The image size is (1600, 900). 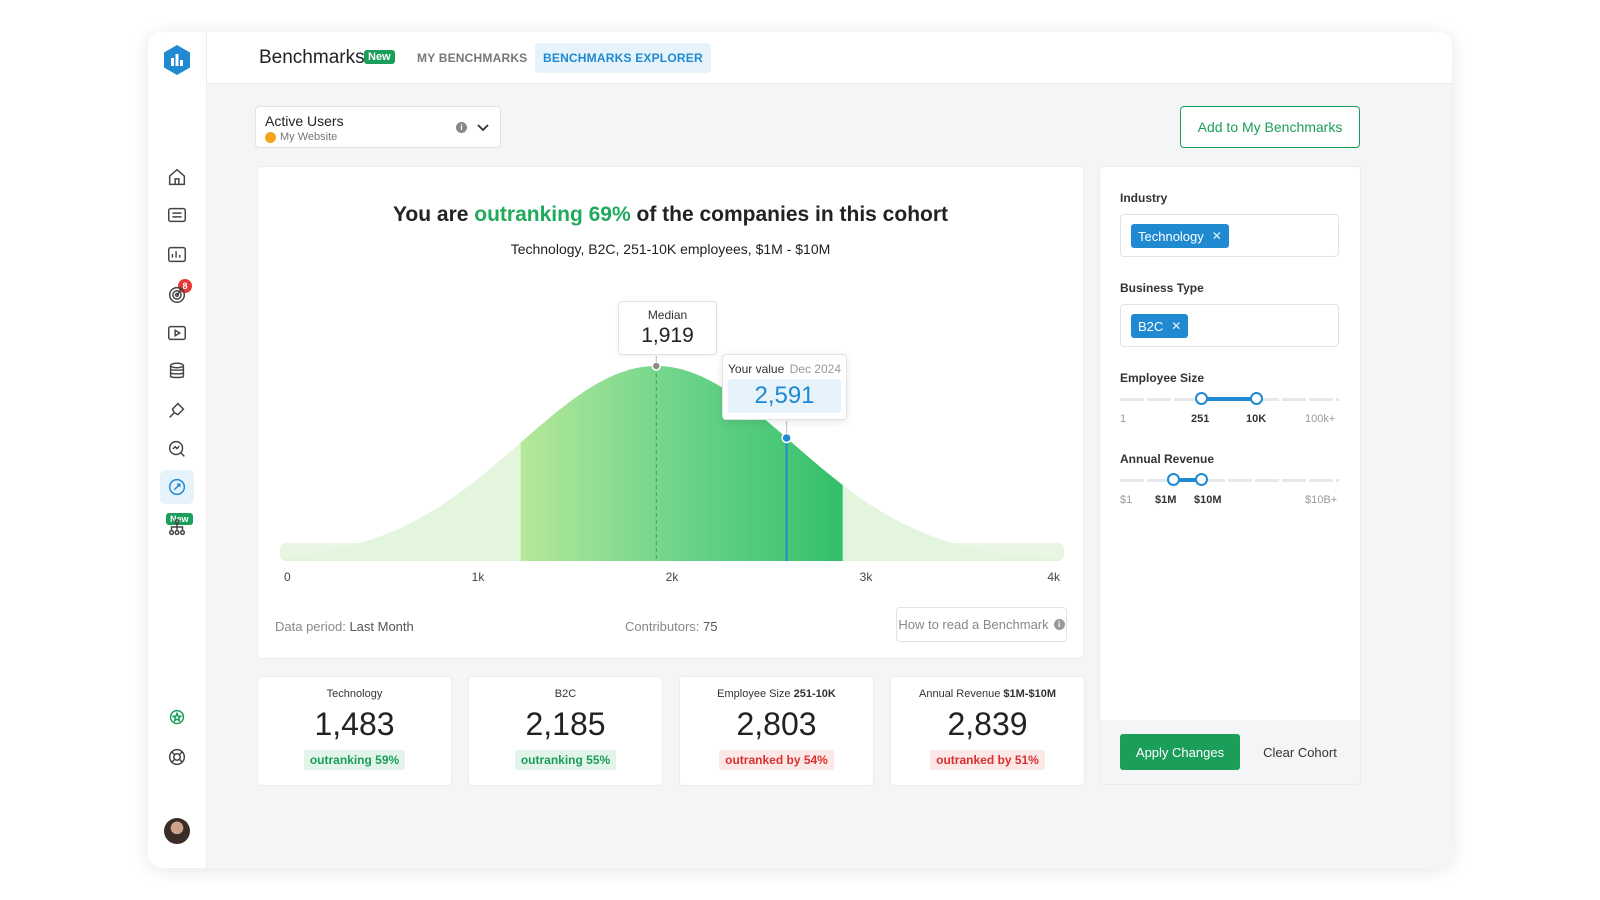 I want to click on slider-tick: $1M, so click(x=1166, y=500).